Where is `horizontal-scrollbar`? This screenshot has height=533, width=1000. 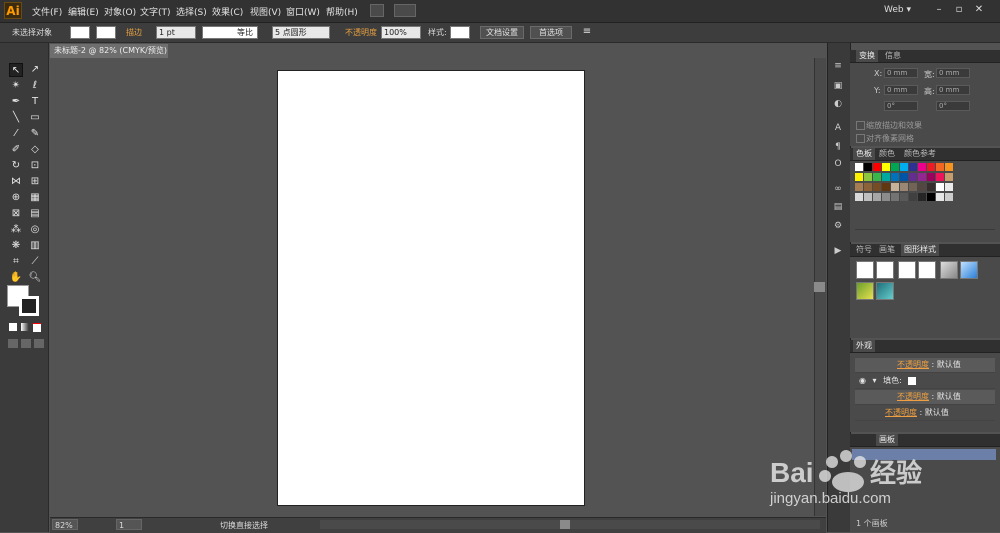 horizontal-scrollbar is located at coordinates (570, 524).